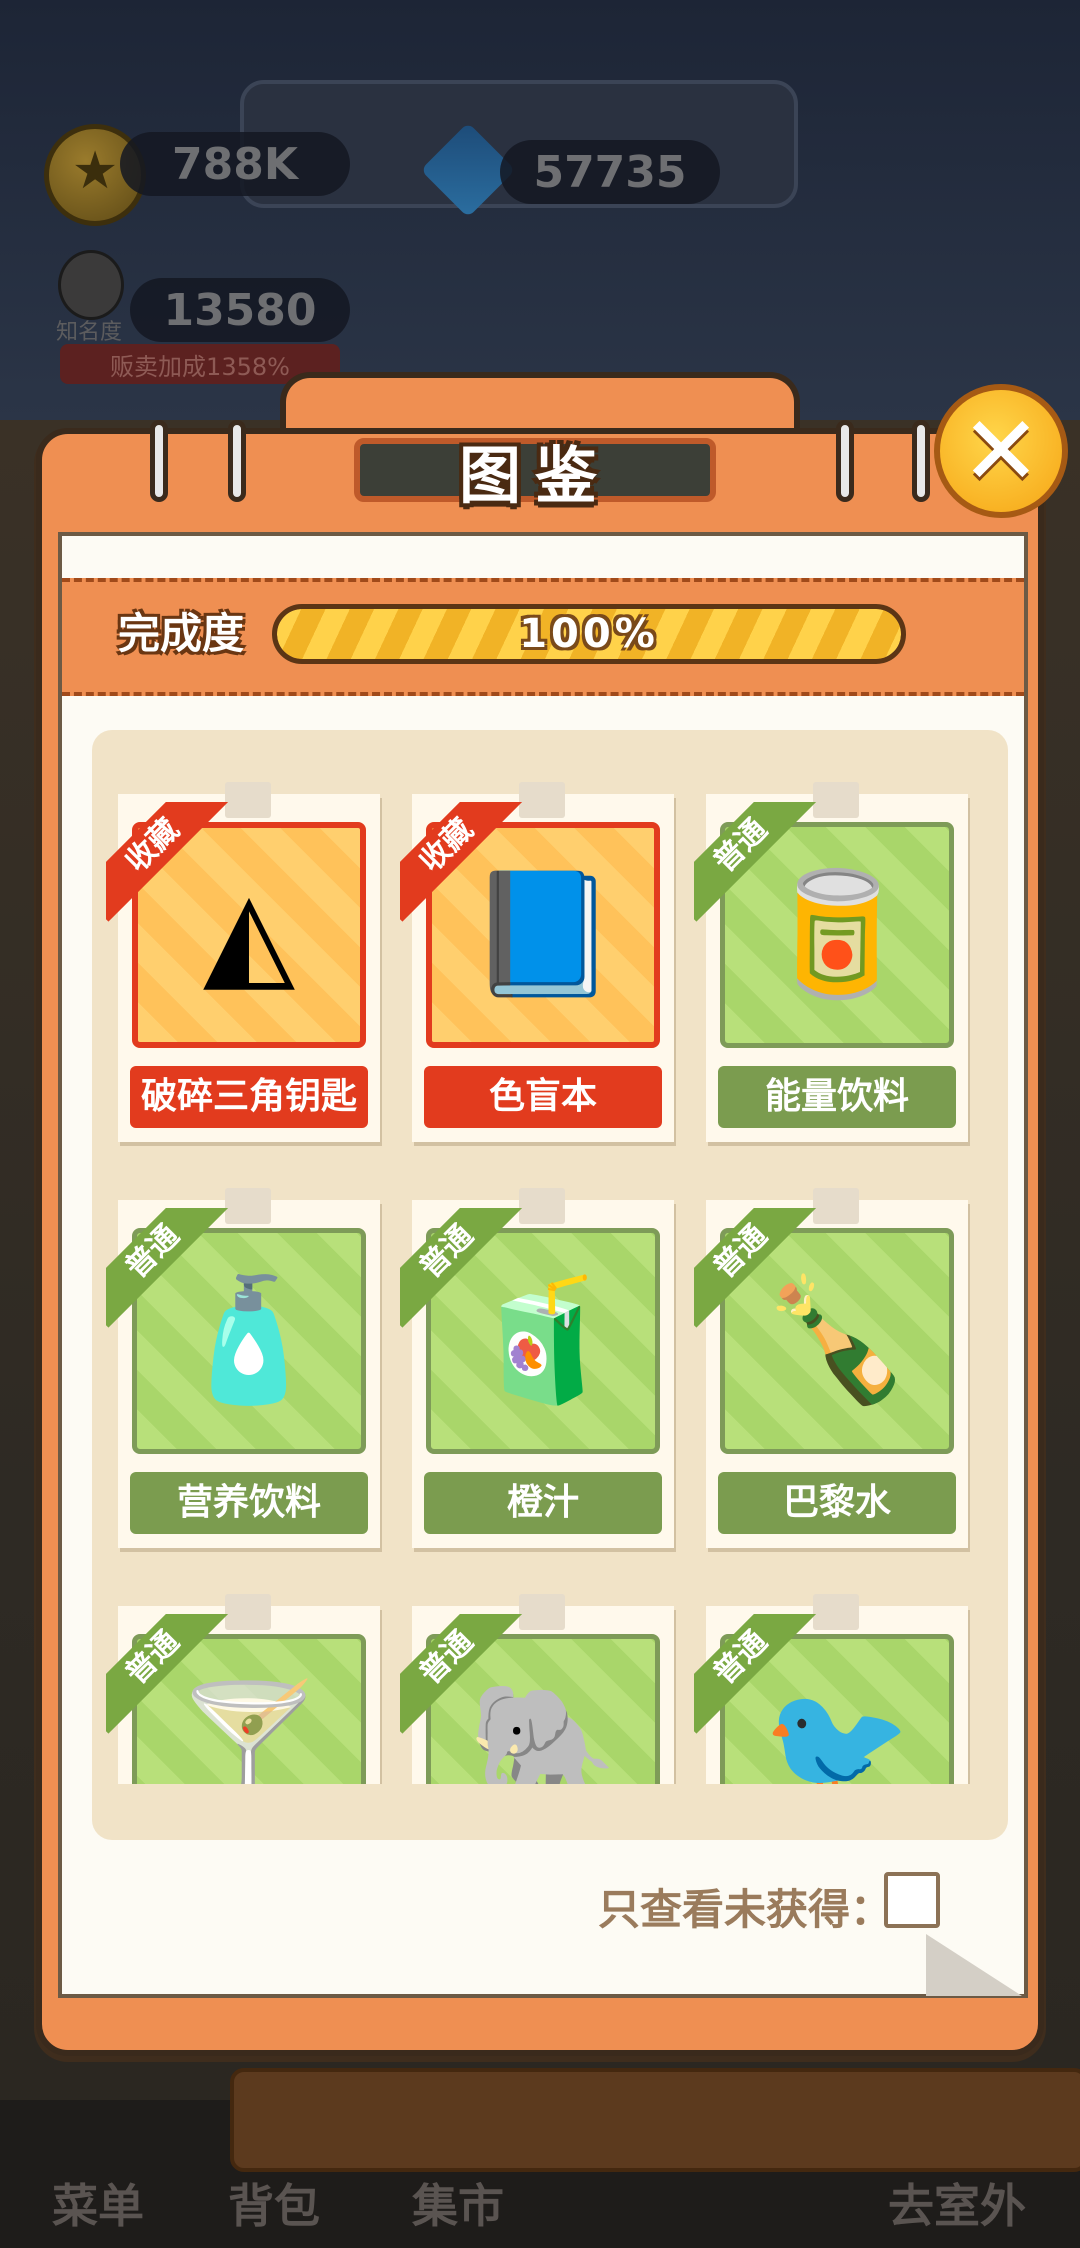 This screenshot has width=1080, height=2248. What do you see at coordinates (458, 2203) in the screenshot?
I see `nav-market: 集市` at bounding box center [458, 2203].